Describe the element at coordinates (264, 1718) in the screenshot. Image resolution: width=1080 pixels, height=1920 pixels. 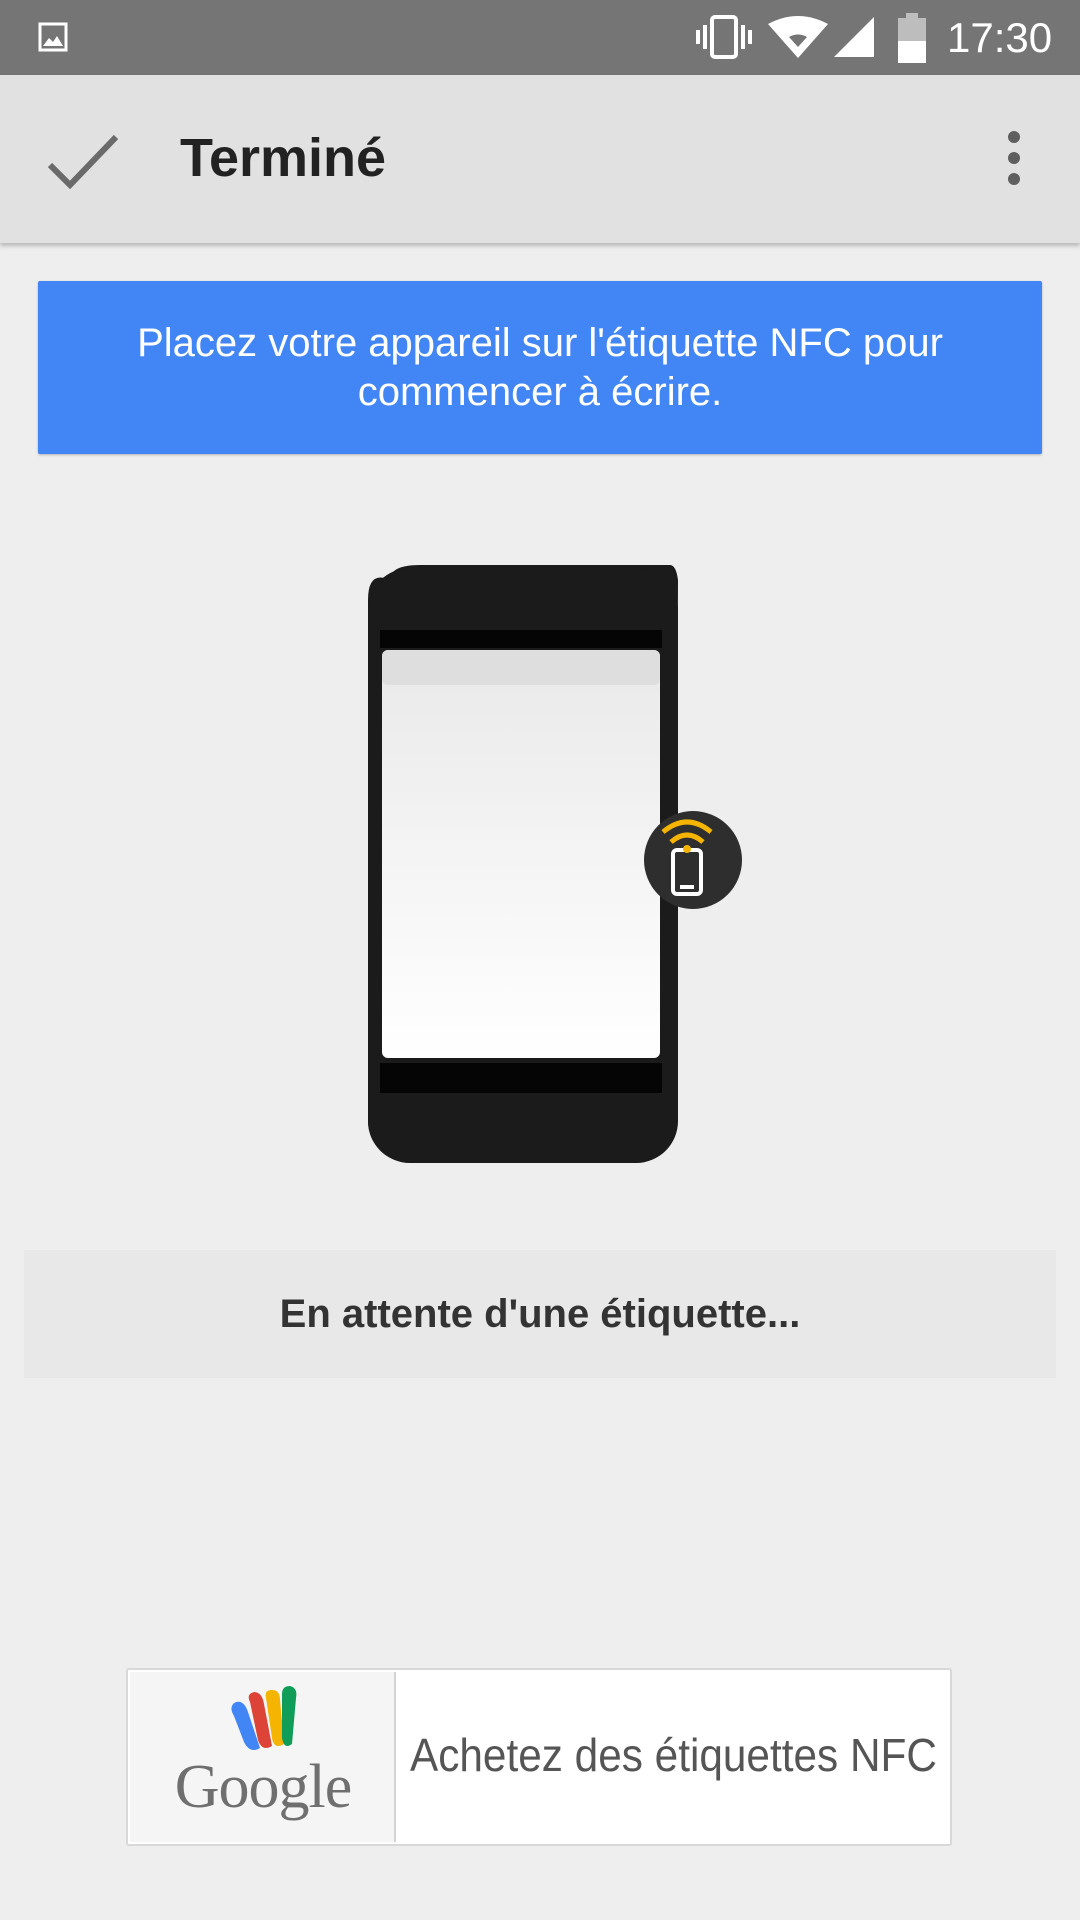
I see `google-wallet-icon` at that location.